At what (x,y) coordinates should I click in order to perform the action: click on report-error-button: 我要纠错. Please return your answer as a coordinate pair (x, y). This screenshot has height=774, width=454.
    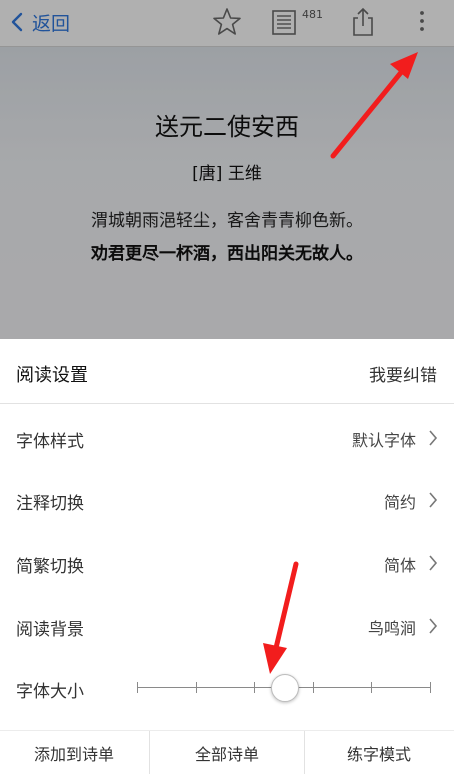
    Looking at the image, I should click on (403, 373).